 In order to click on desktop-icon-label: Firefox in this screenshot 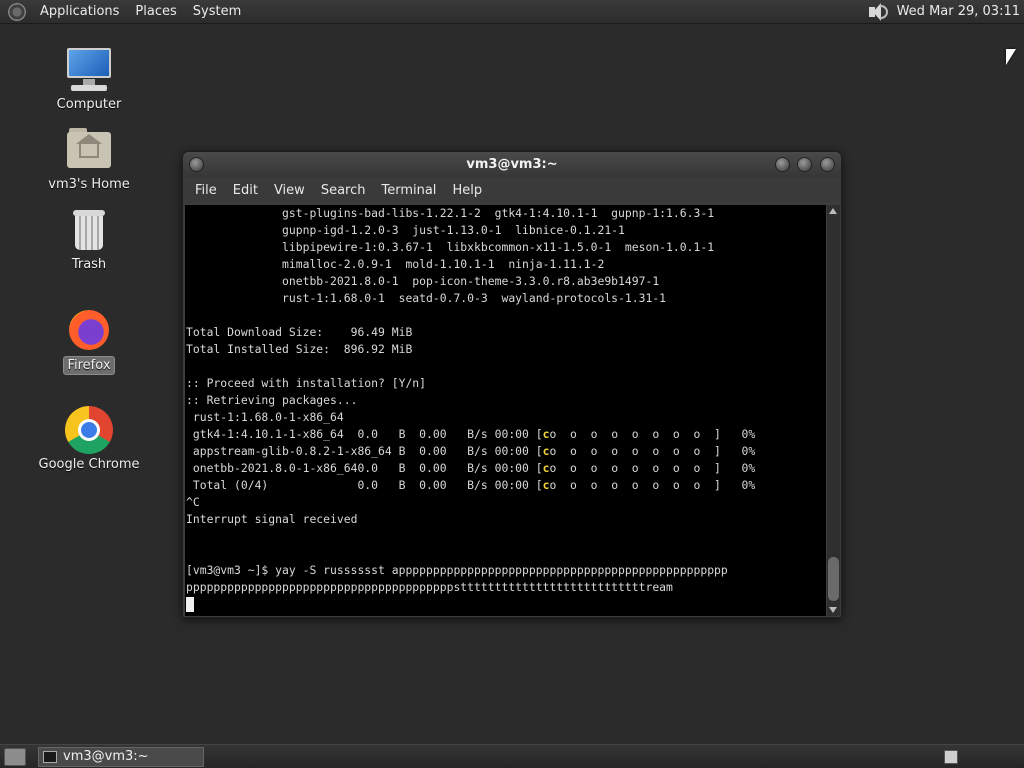, I will do `click(89, 365)`.